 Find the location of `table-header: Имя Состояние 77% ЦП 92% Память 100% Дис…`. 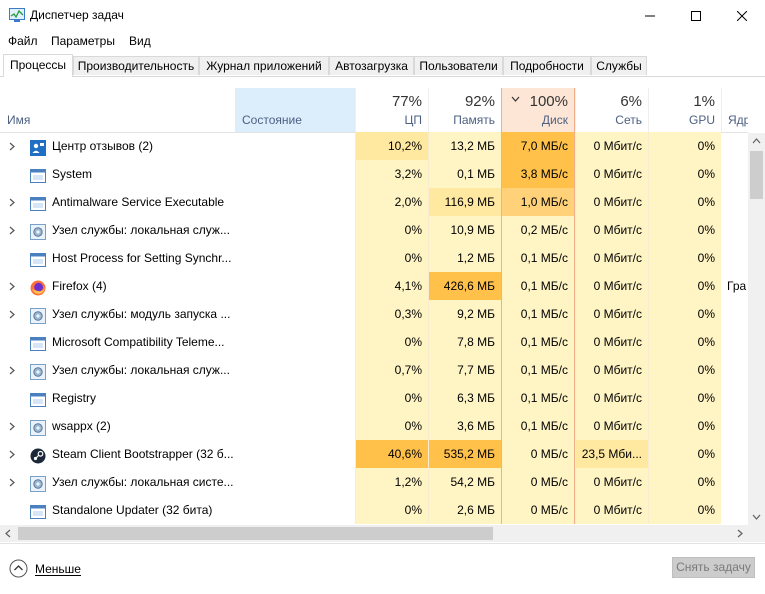

table-header: Имя Состояние 77% ЦП 92% Память 100% Дис… is located at coordinates (374, 110).